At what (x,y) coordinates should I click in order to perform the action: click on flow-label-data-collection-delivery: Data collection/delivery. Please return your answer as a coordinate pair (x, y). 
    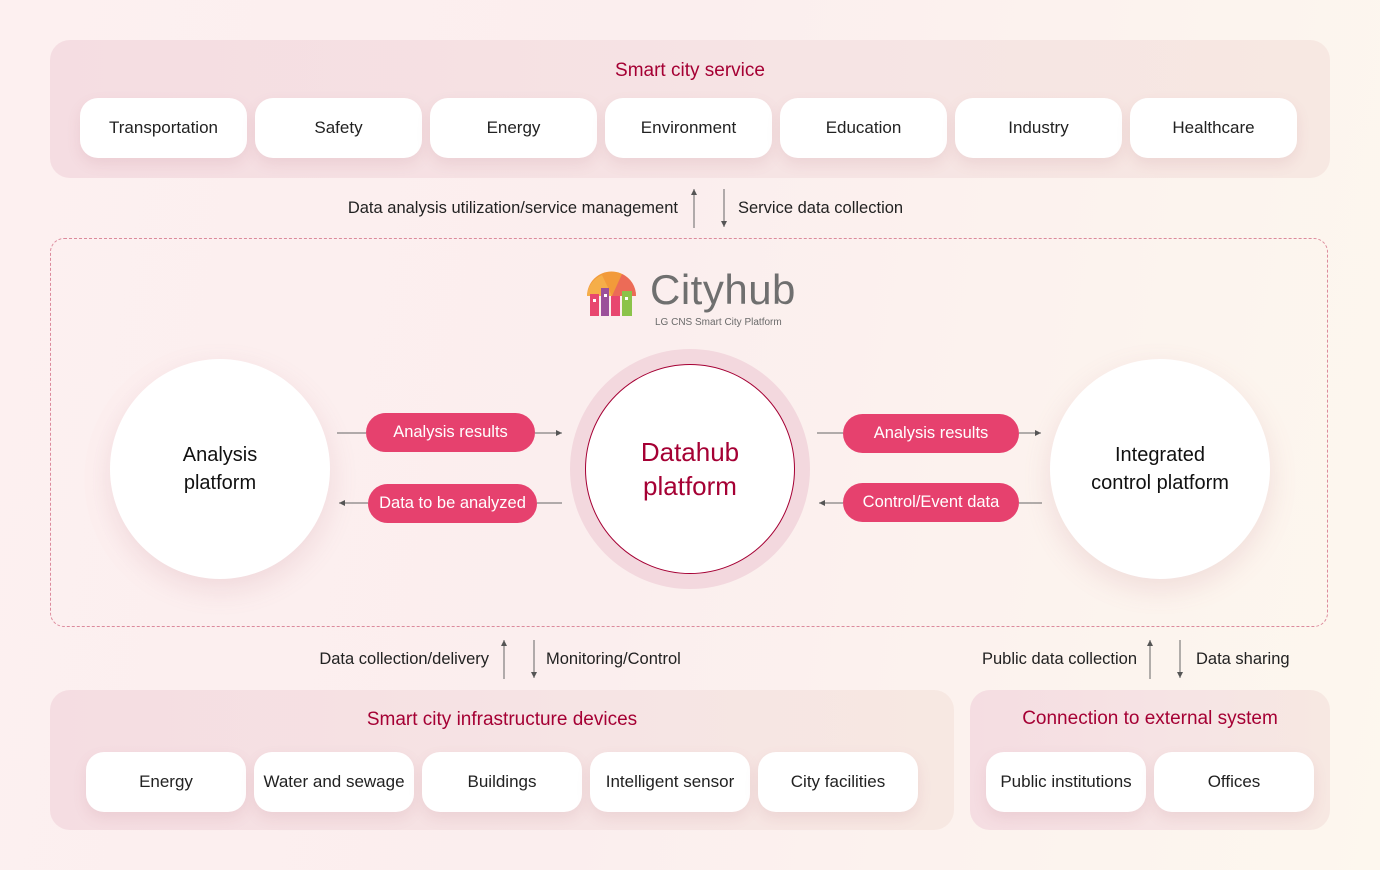
    Looking at the image, I should click on (404, 659).